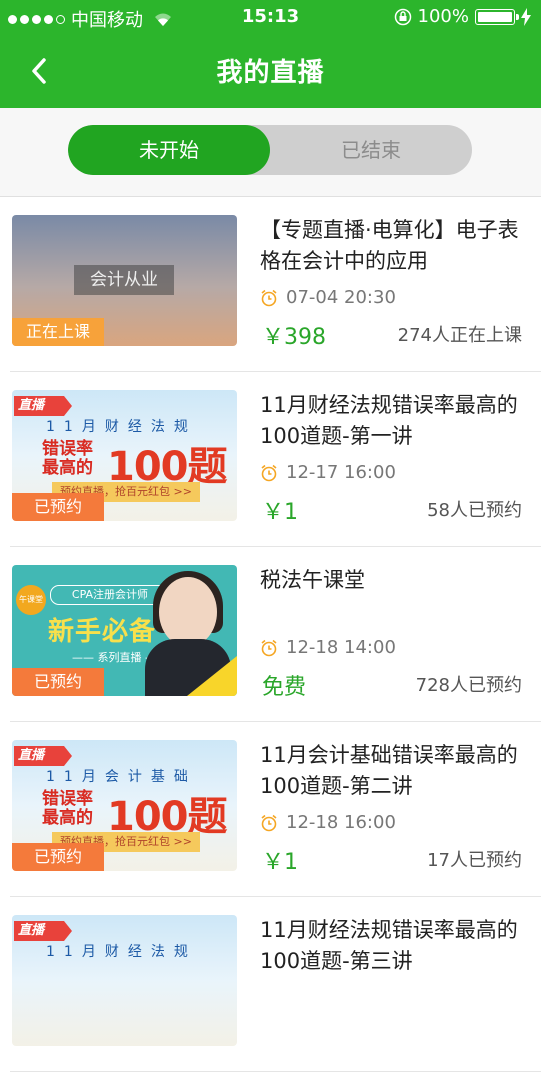  What do you see at coordinates (102, 632) in the screenshot?
I see `poster-headline: 新手必备` at bounding box center [102, 632].